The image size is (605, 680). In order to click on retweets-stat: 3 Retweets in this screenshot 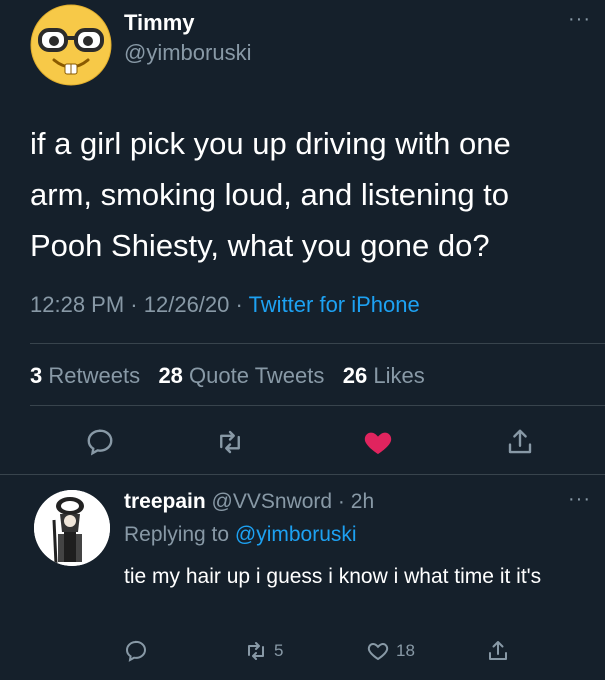, I will do `click(85, 375)`.